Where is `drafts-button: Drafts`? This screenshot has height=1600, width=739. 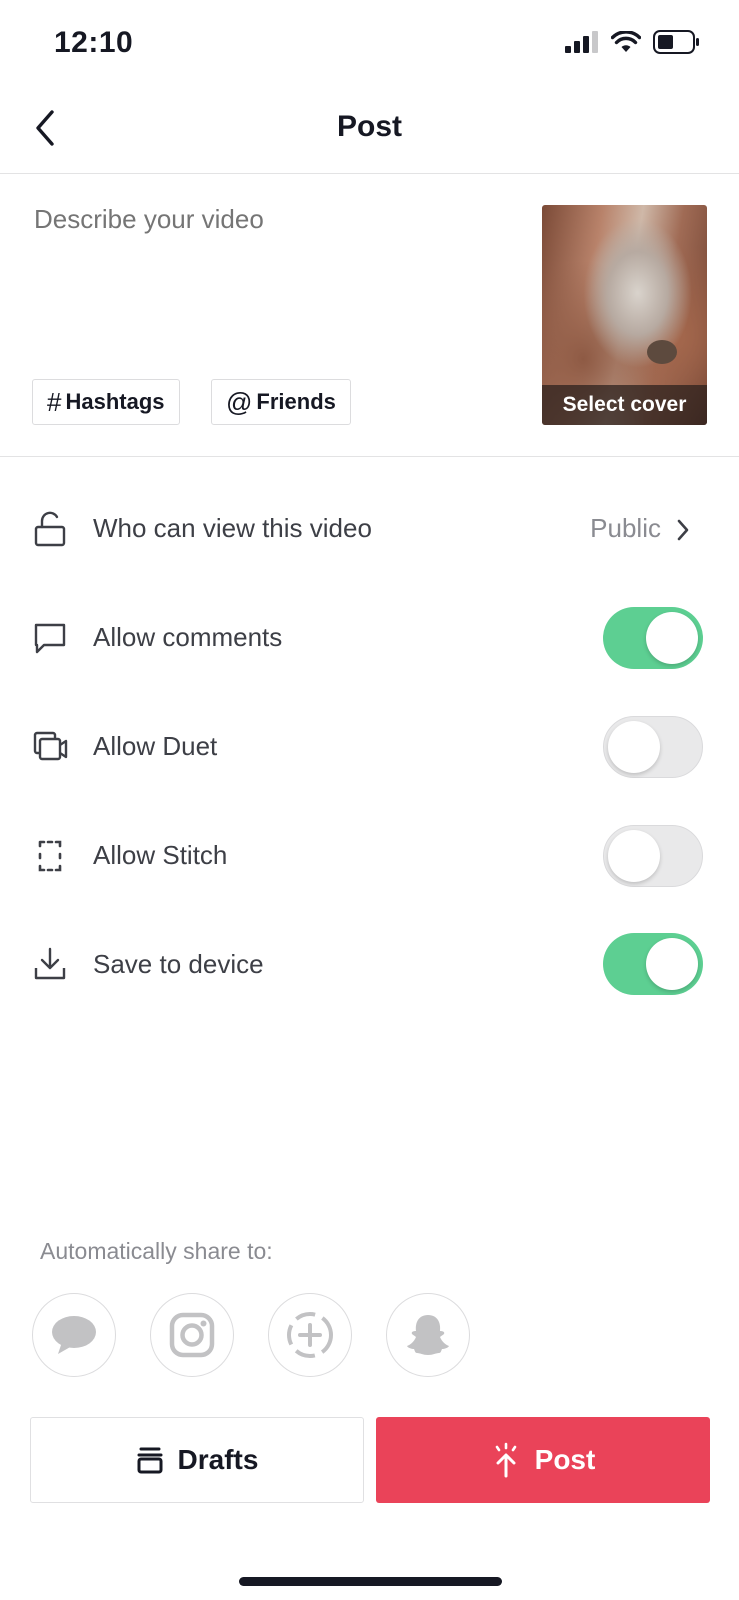 drafts-button: Drafts is located at coordinates (197, 1460).